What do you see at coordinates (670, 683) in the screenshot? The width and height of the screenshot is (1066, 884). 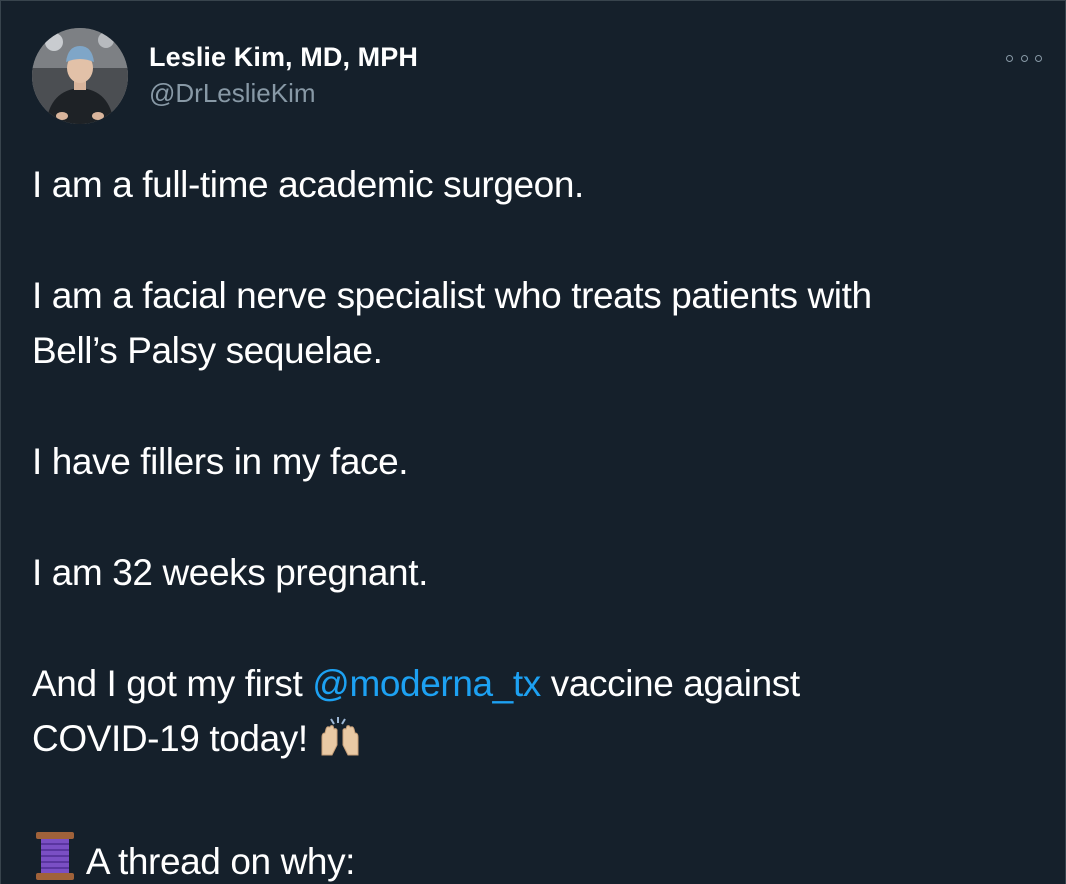 I see `tweet-line: vaccine against` at bounding box center [670, 683].